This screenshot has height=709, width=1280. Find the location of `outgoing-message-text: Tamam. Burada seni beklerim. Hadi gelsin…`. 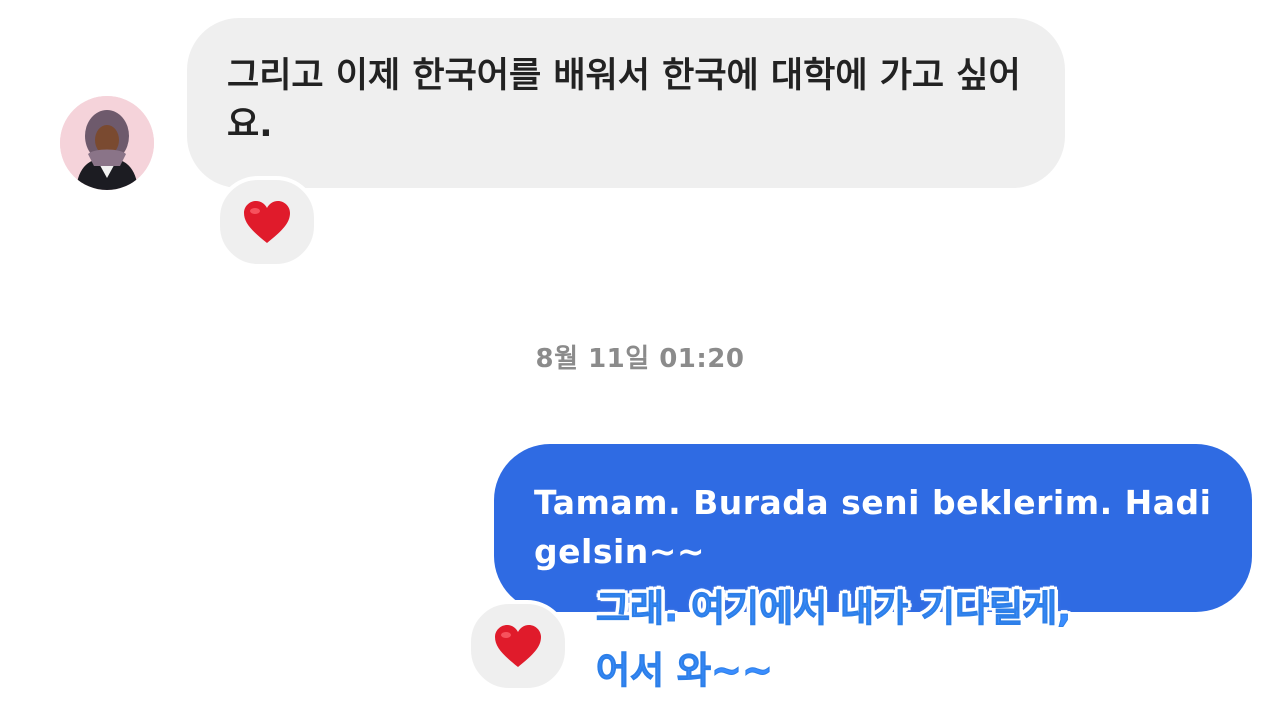

outgoing-message-text: Tamam. Burada seni beklerim. Hadi gelsin… is located at coordinates (873, 527).